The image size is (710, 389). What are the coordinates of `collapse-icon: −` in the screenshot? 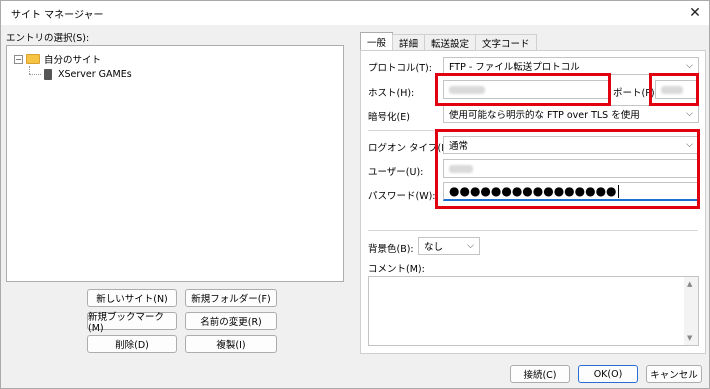 It's located at (18, 59).